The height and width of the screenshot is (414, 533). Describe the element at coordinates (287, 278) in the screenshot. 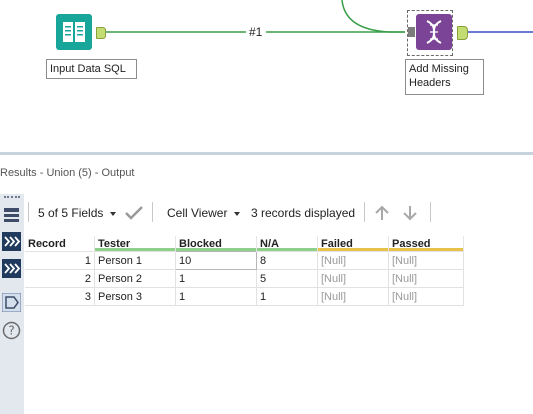

I see `table-cell: 5` at that location.